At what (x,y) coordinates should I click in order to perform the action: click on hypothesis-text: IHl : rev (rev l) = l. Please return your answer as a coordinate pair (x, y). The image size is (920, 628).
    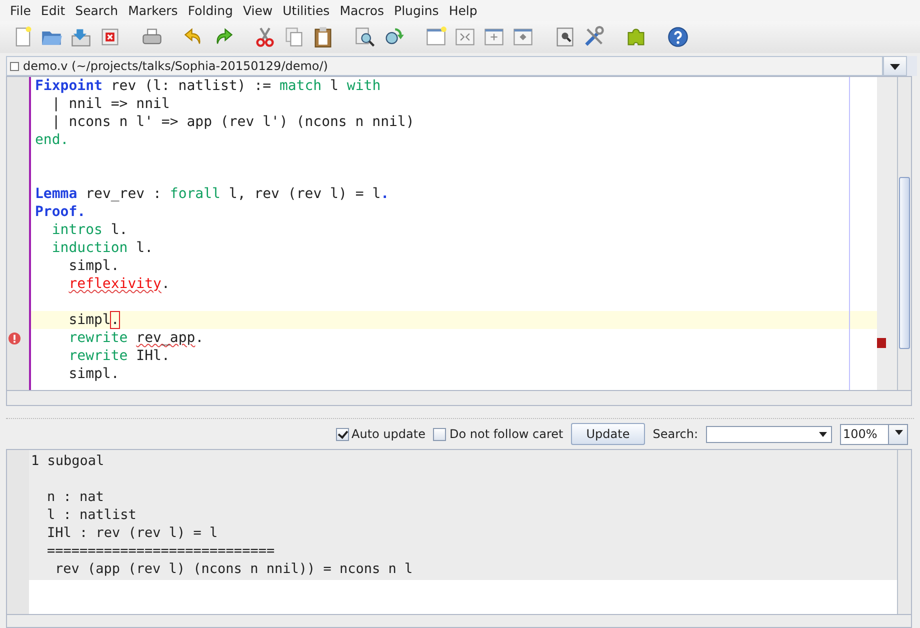
    Looking at the image, I should click on (132, 533).